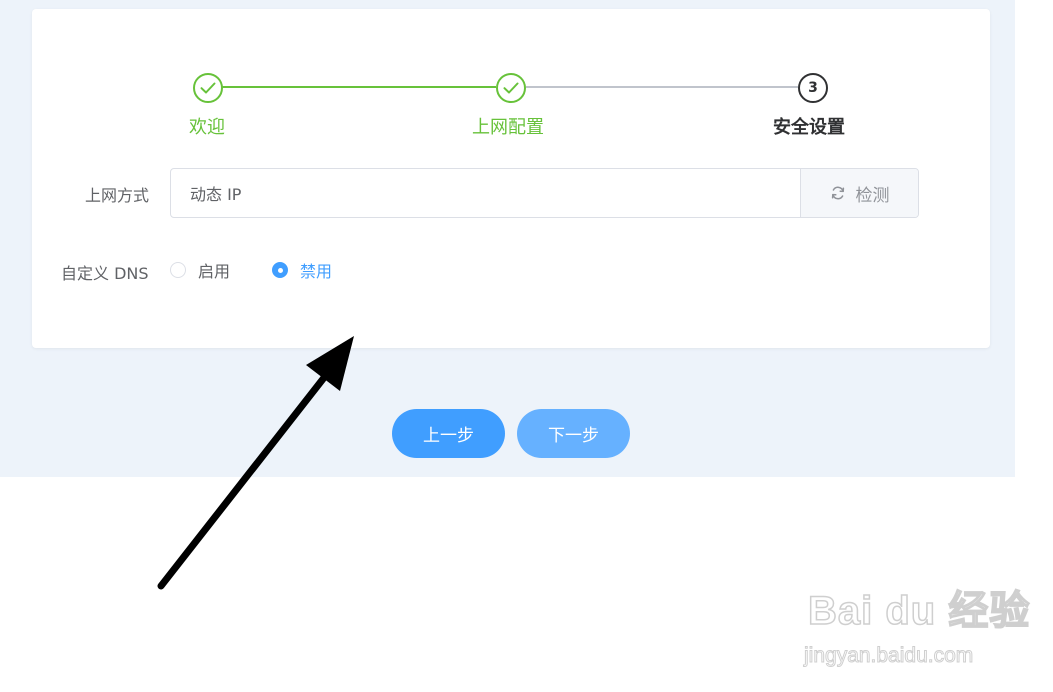 This screenshot has width=1053, height=692. I want to click on custom-dns-label: 自定义 DNS, so click(105, 273).